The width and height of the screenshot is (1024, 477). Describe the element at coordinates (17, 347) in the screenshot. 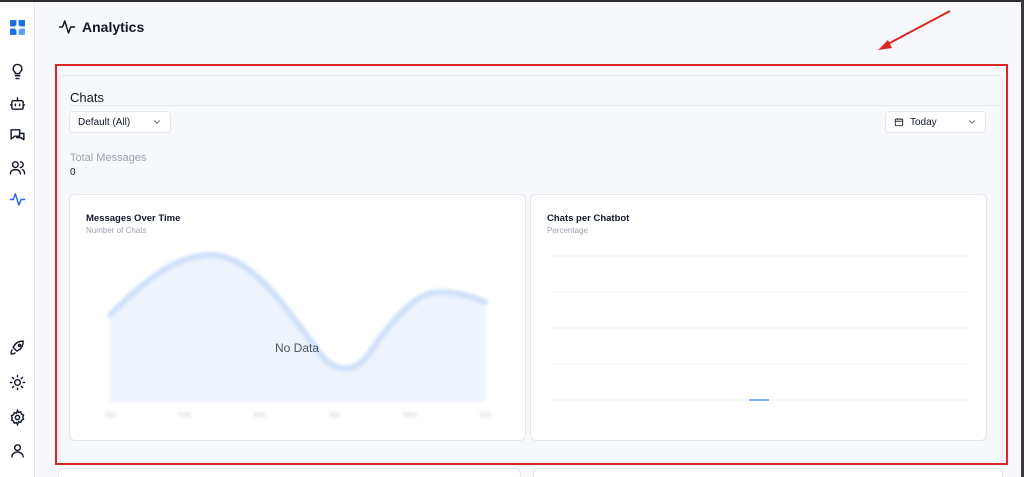

I see `rocket-icon` at that location.